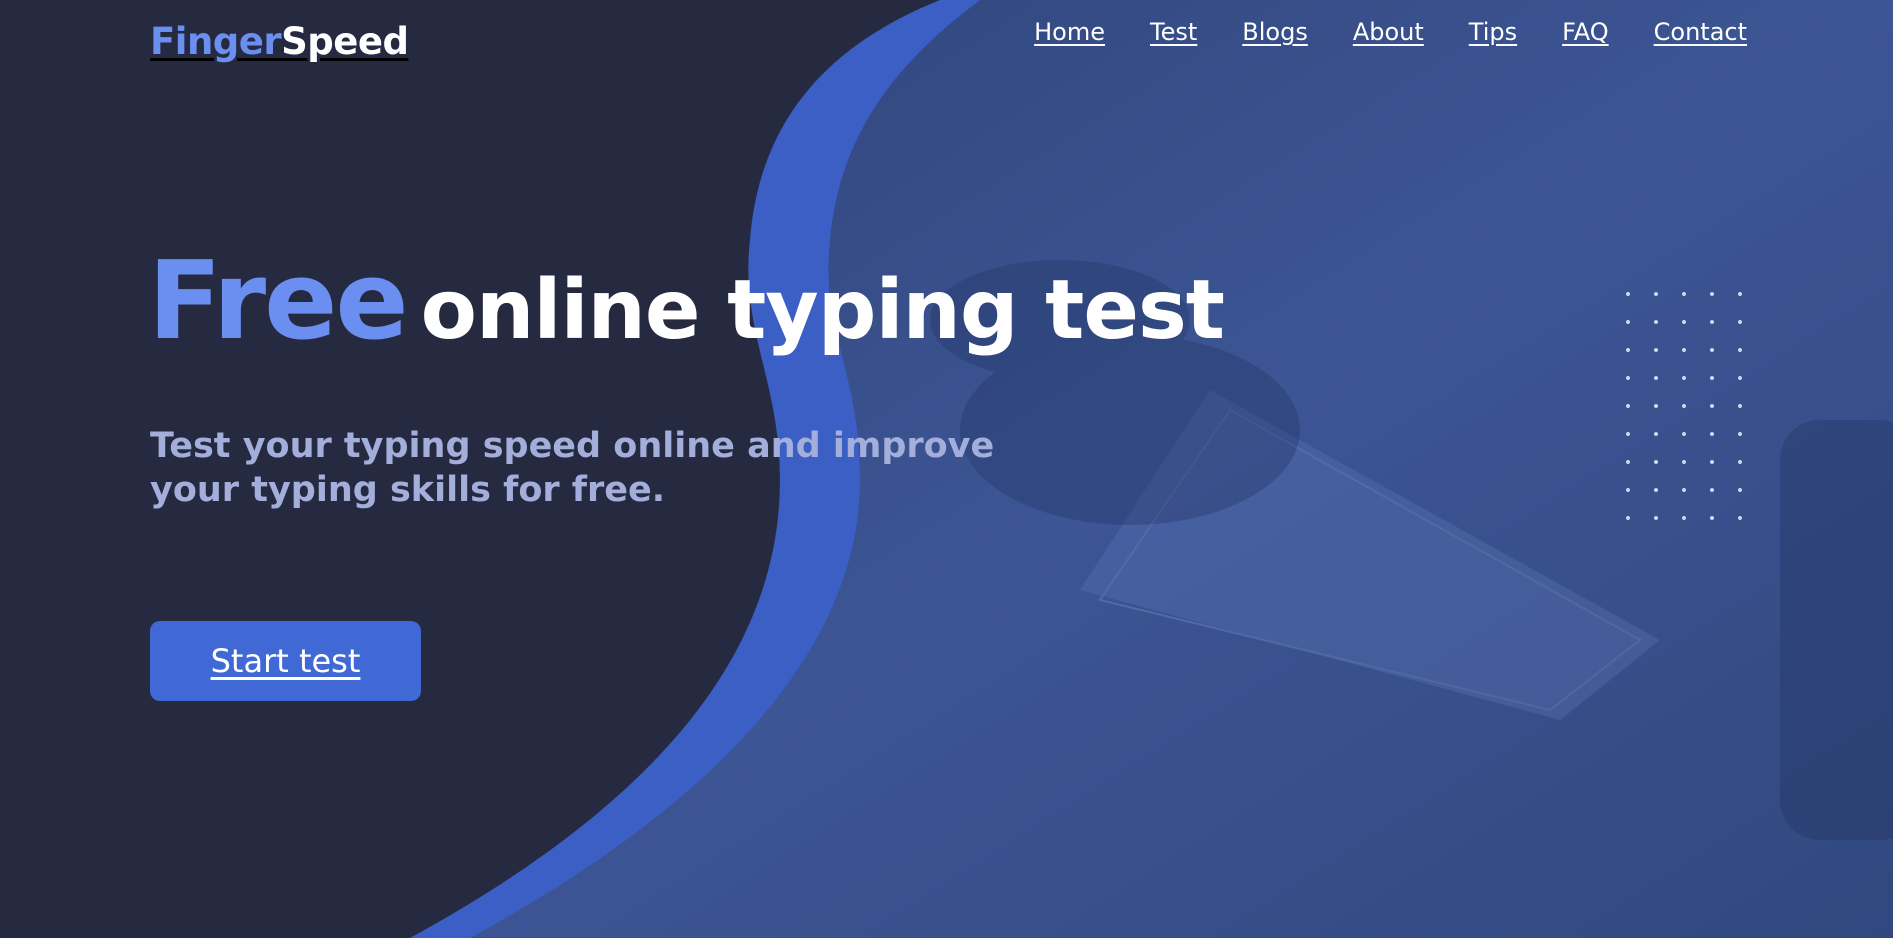 This screenshot has width=1893, height=938. I want to click on nav-blogs: Blogs, so click(1275, 32).